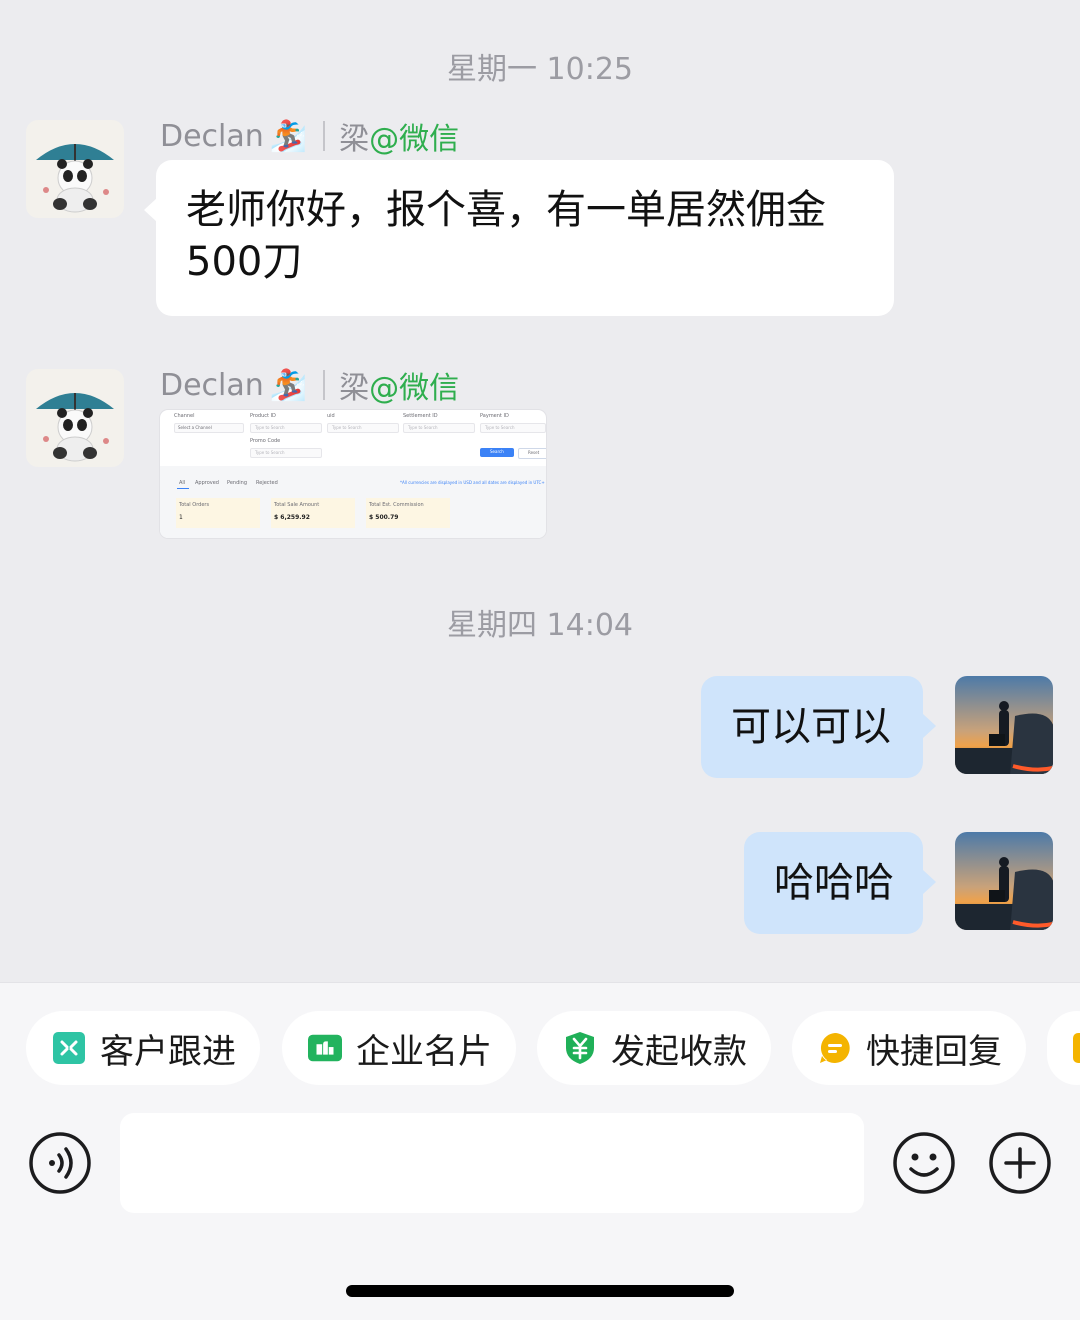 The image size is (1080, 1320). I want to click on business-card-icon, so click(325, 1048).